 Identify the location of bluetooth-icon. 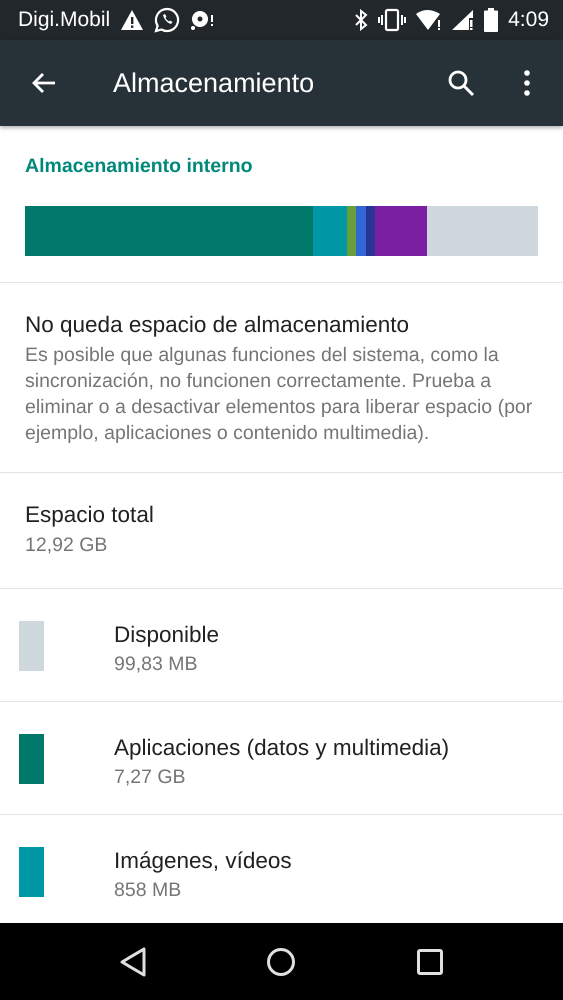
(361, 20).